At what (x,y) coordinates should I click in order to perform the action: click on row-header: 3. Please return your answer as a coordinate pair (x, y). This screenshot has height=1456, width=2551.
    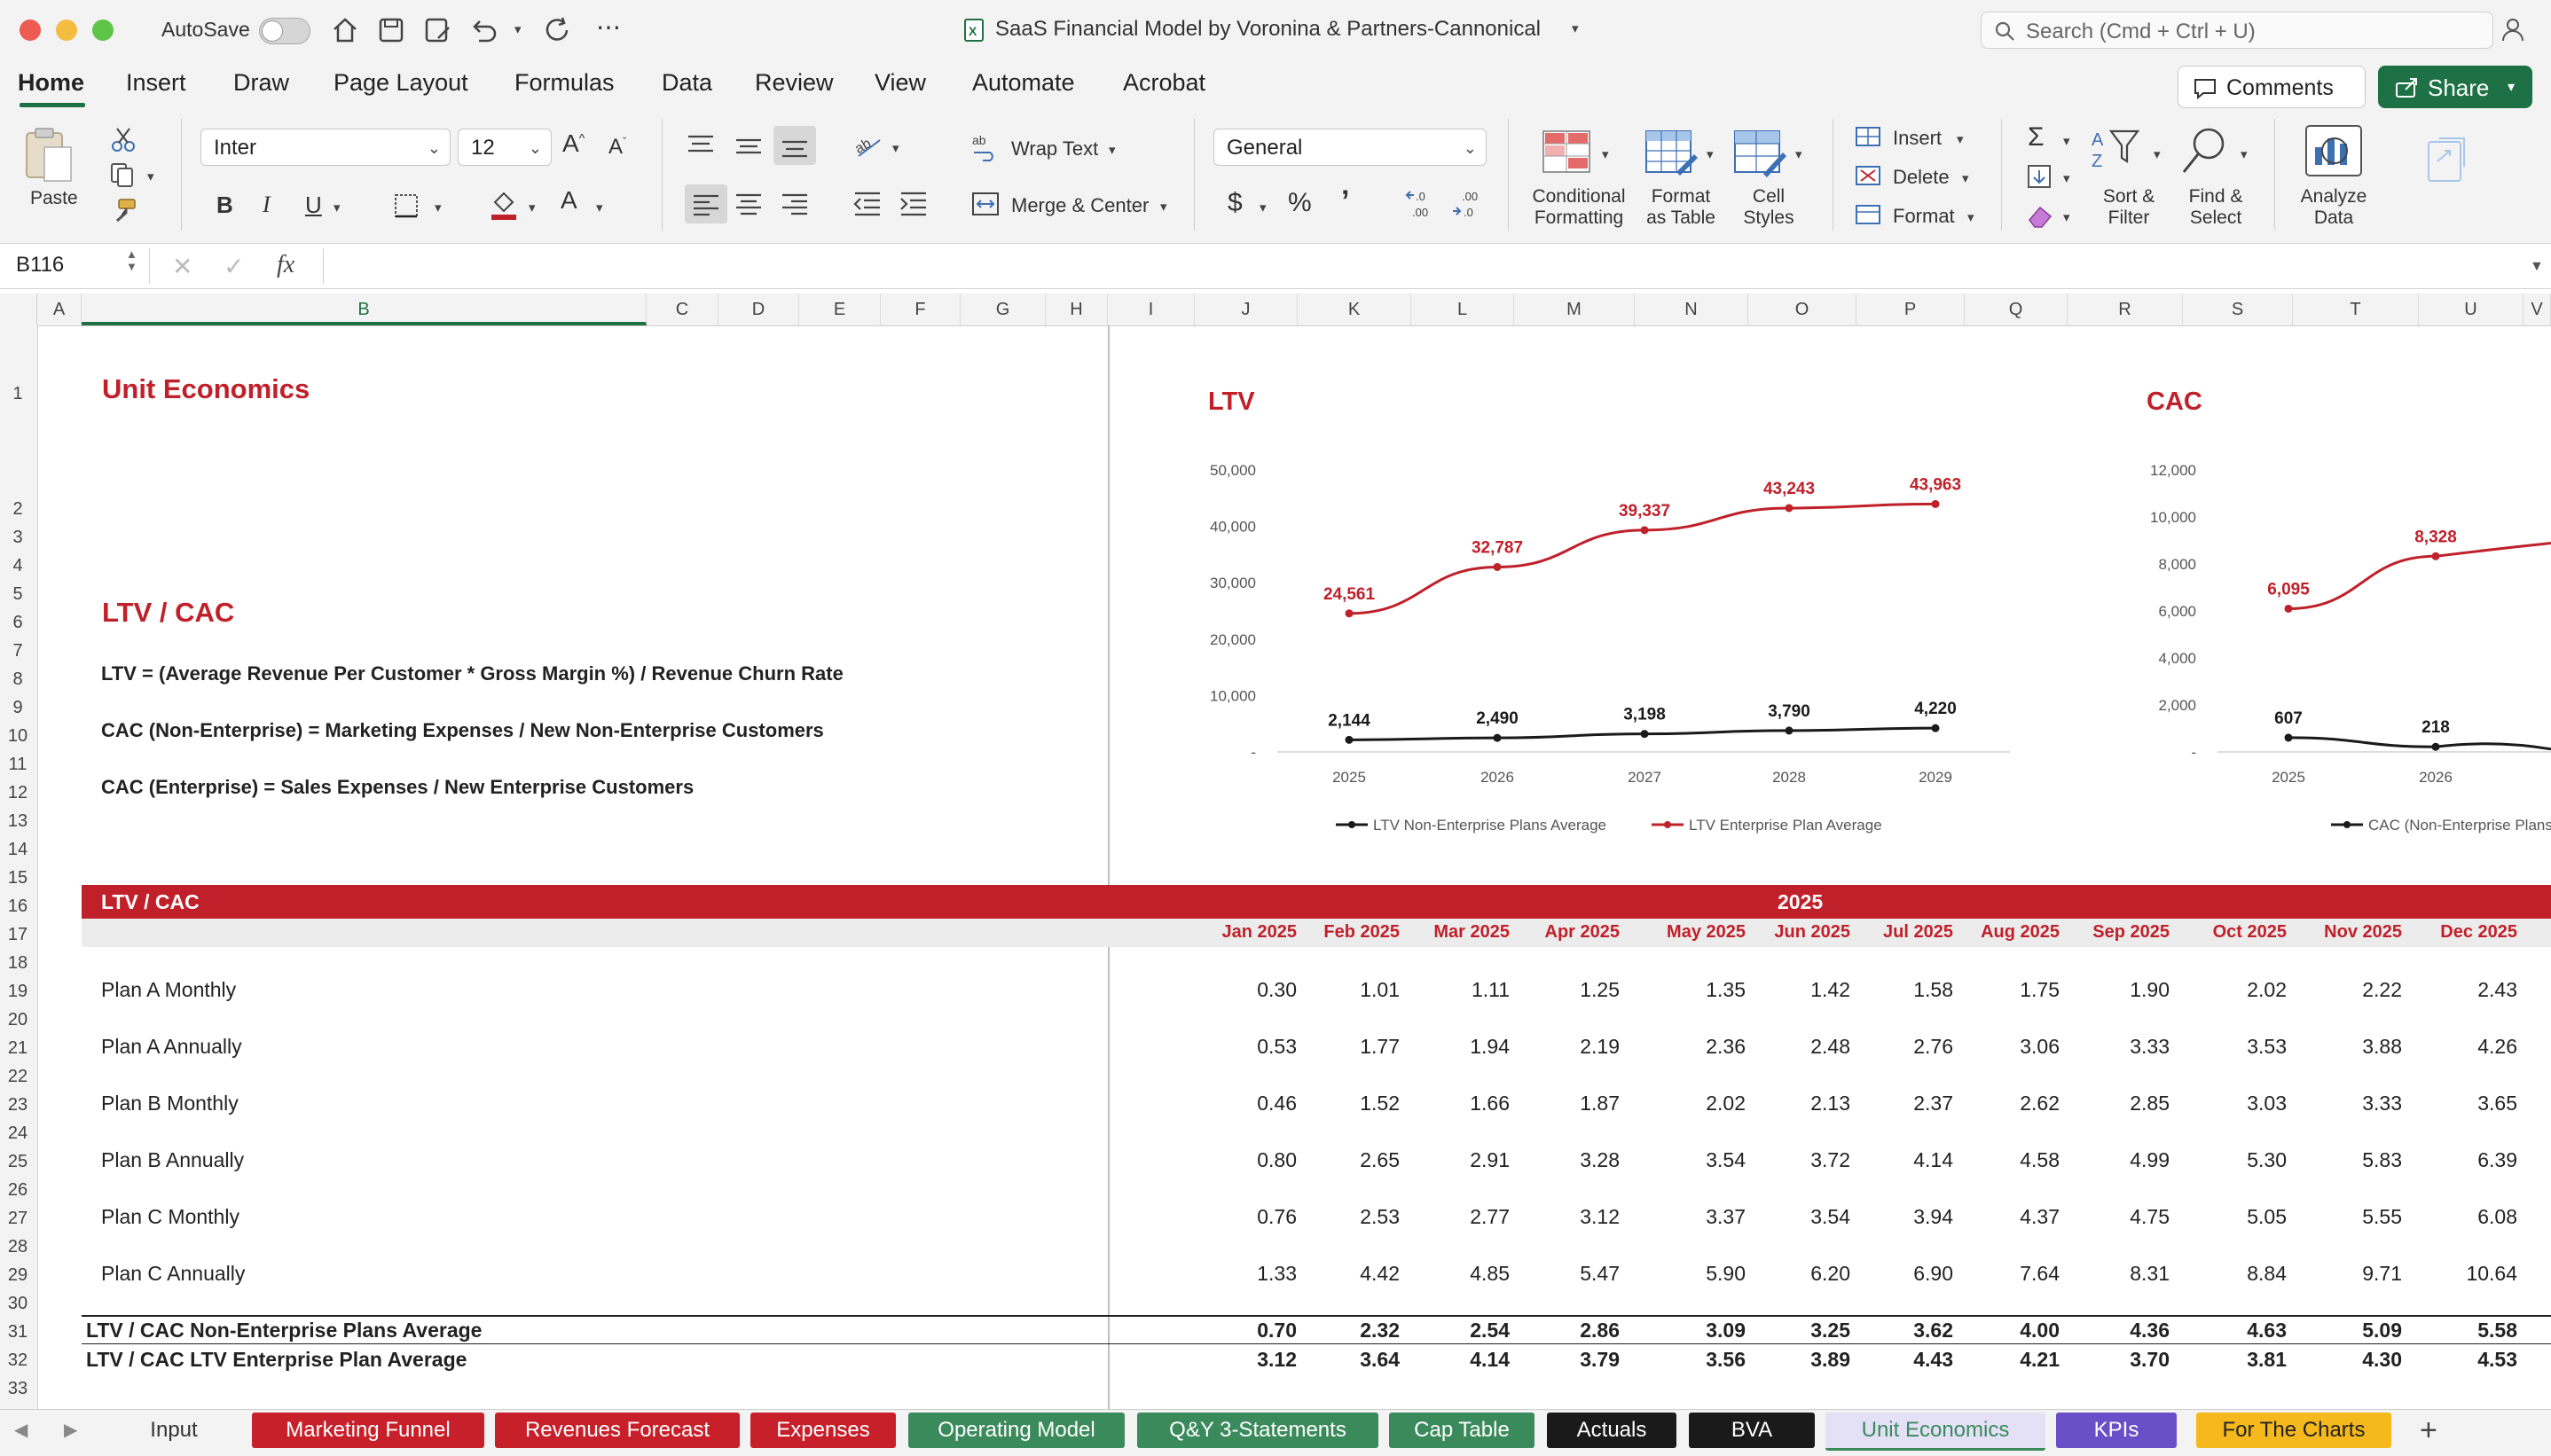
    Looking at the image, I should click on (17, 538).